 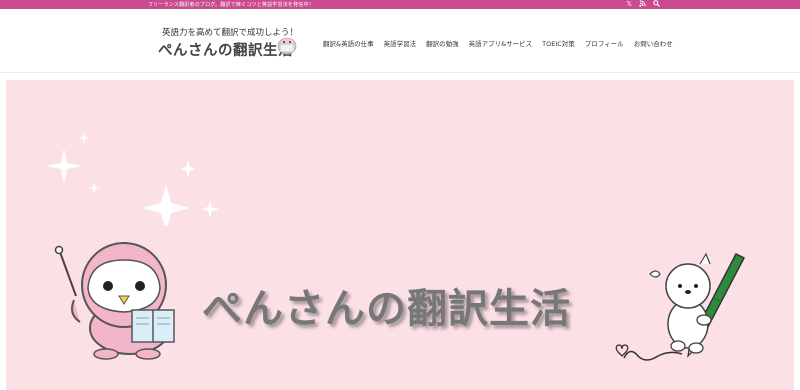 I want to click on penguin-logo-icon, so click(x=287, y=46).